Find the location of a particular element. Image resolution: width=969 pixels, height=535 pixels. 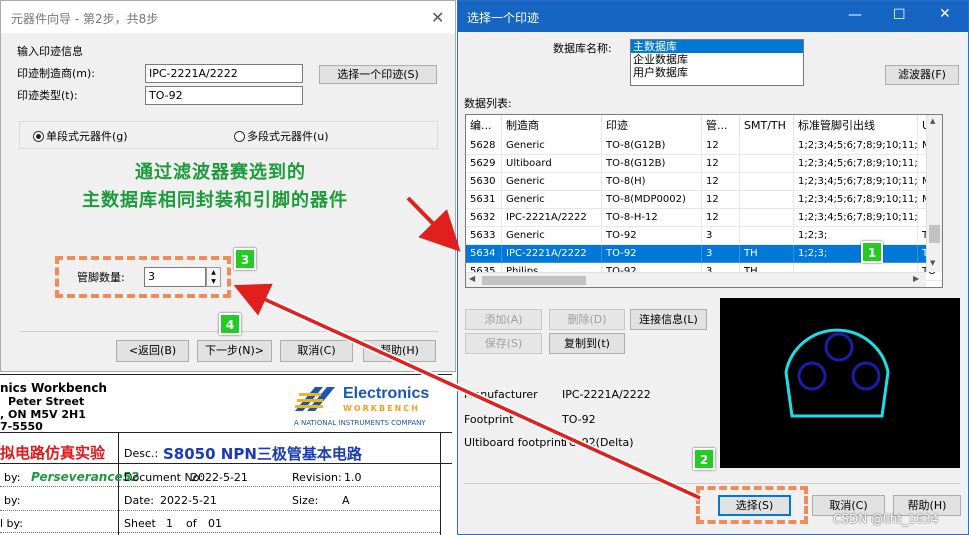

annotation-line-1: 通过滤波器赛选到的 is located at coordinates (220, 172).